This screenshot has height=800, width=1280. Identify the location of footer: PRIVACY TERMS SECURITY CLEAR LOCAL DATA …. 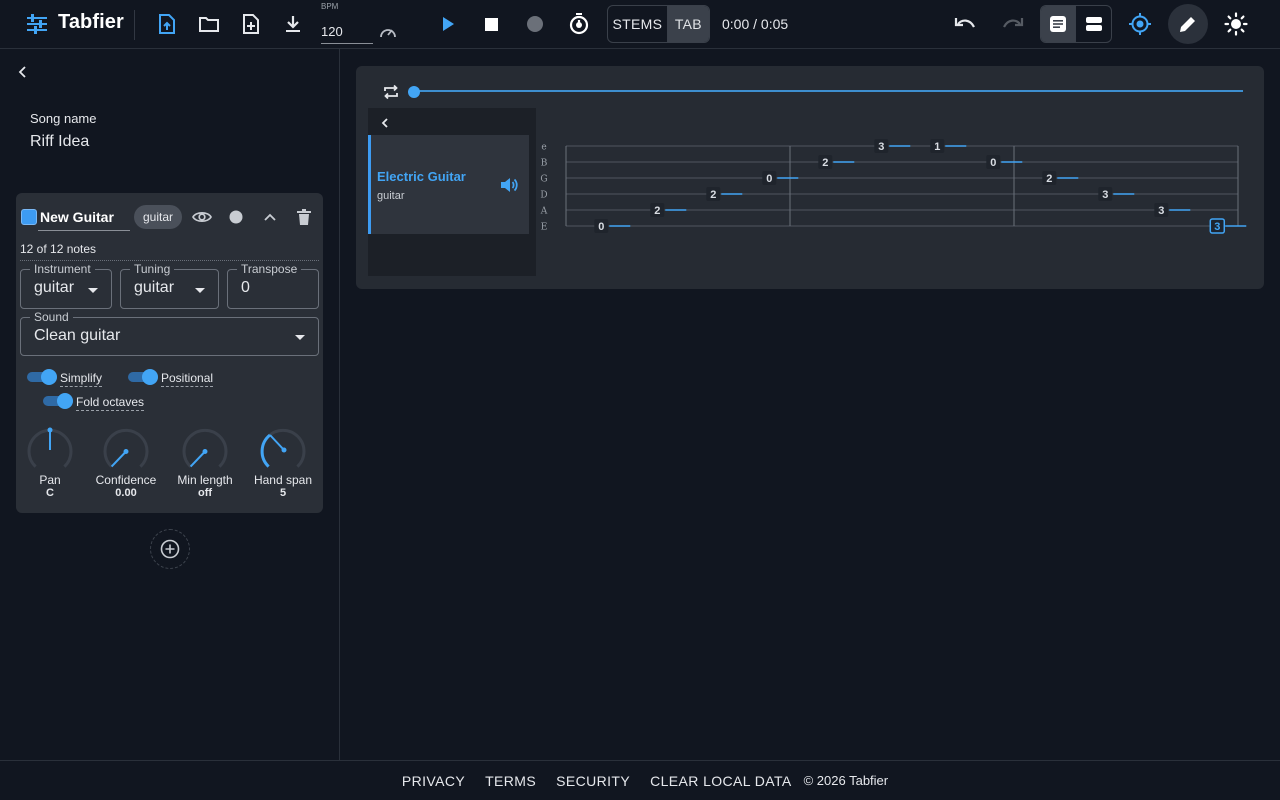
(640, 780).